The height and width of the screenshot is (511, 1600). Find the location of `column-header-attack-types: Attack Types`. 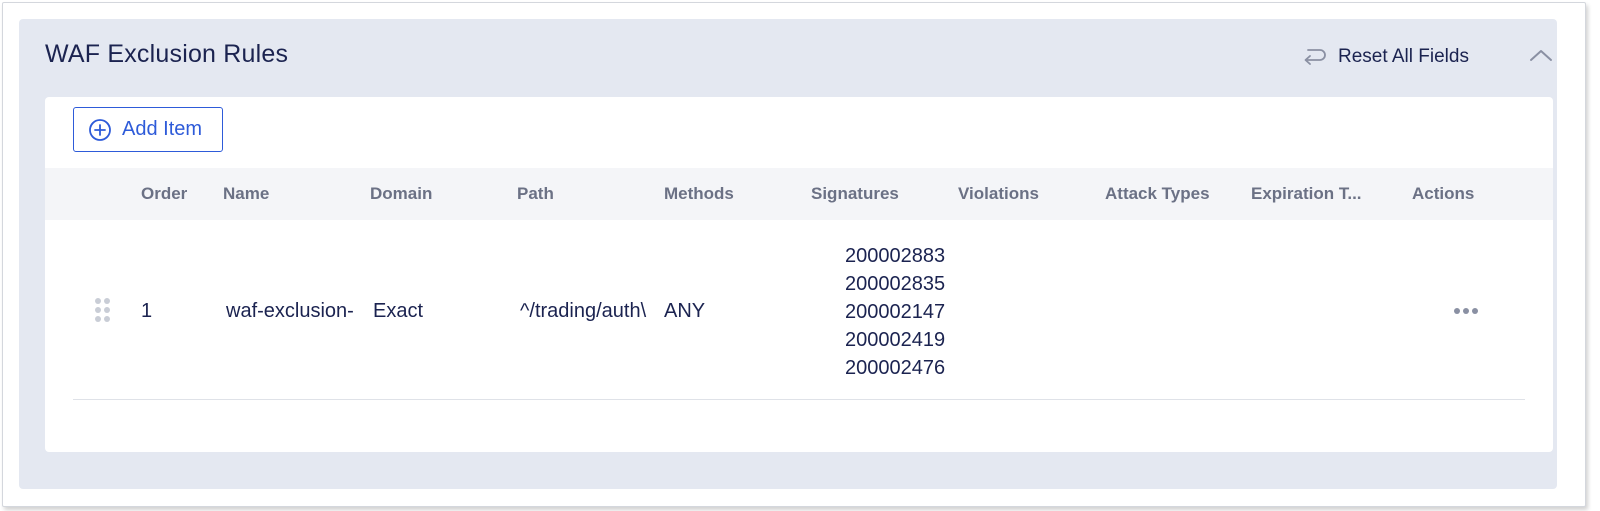

column-header-attack-types: Attack Types is located at coordinates (1175, 194).